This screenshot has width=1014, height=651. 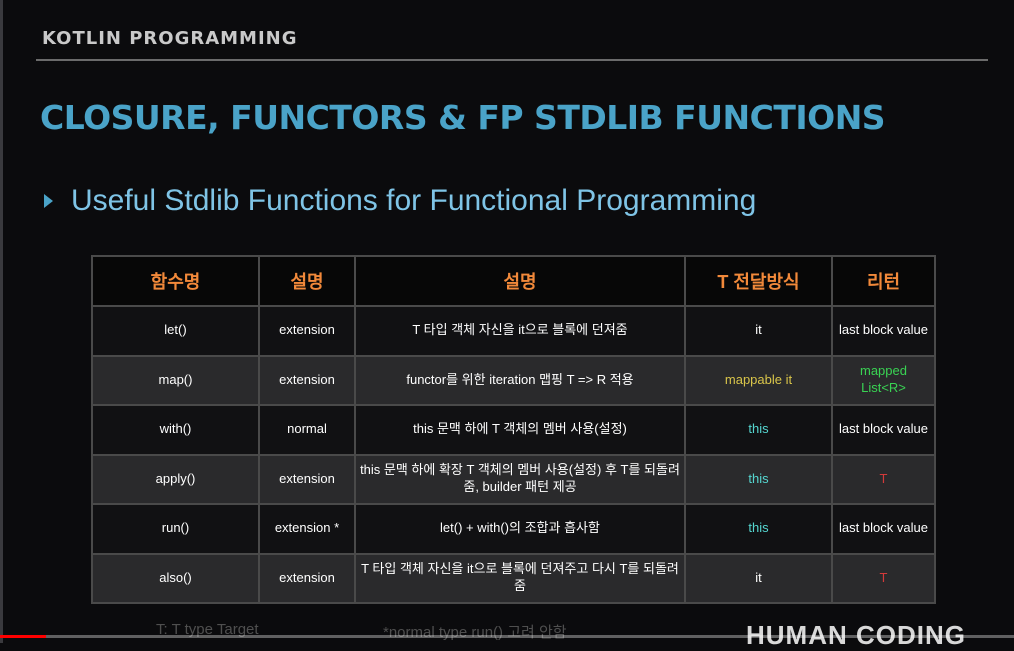 I want to click on cell-function-name: run(), so click(x=175, y=529).